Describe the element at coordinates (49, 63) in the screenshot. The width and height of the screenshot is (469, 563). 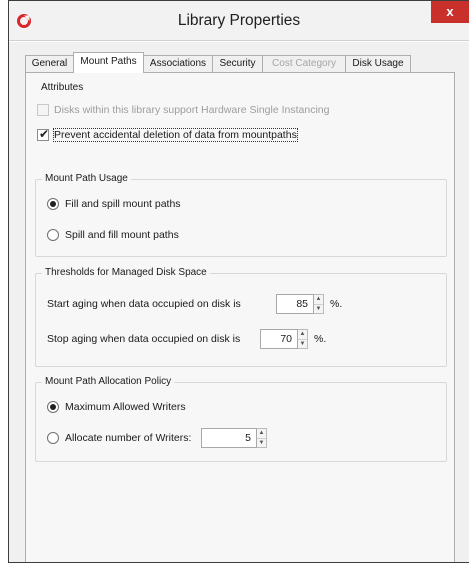
I see `tab-general: General` at that location.